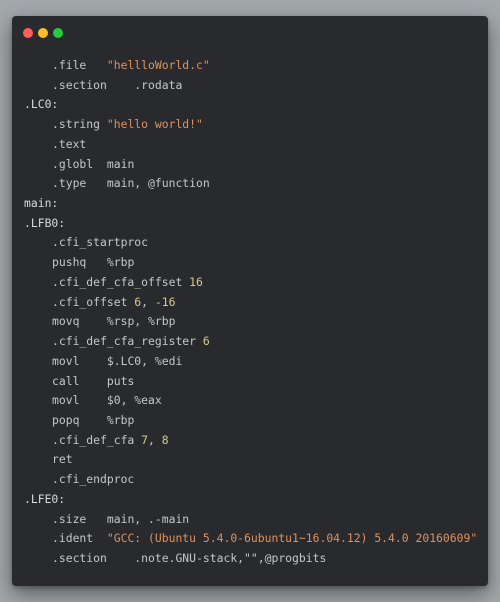  Describe the element at coordinates (41, 104) in the screenshot. I see `code-token: .LC0:` at that location.